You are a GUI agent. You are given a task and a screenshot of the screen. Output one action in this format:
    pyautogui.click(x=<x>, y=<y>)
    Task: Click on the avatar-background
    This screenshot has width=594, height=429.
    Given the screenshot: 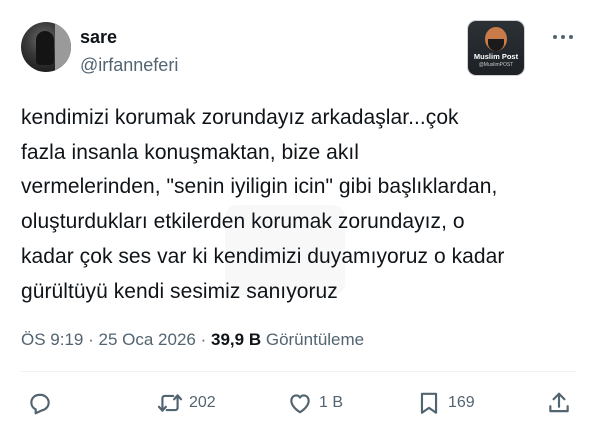 What is the action you would take?
    pyautogui.click(x=63, y=47)
    